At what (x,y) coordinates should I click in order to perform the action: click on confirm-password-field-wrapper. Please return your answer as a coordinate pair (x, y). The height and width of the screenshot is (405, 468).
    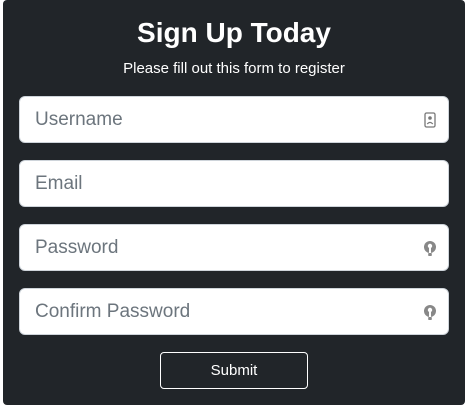
    Looking at the image, I should click on (234, 311).